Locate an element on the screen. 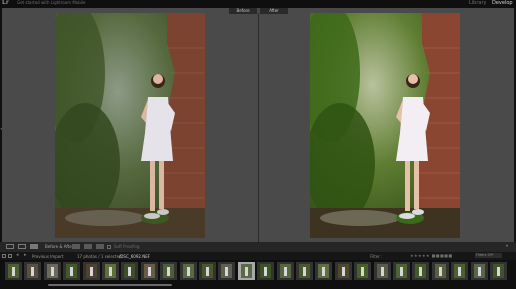 This screenshot has width=516, height=289. get-started-link: Get started with Lightroom Mobile is located at coordinates (51, 2).